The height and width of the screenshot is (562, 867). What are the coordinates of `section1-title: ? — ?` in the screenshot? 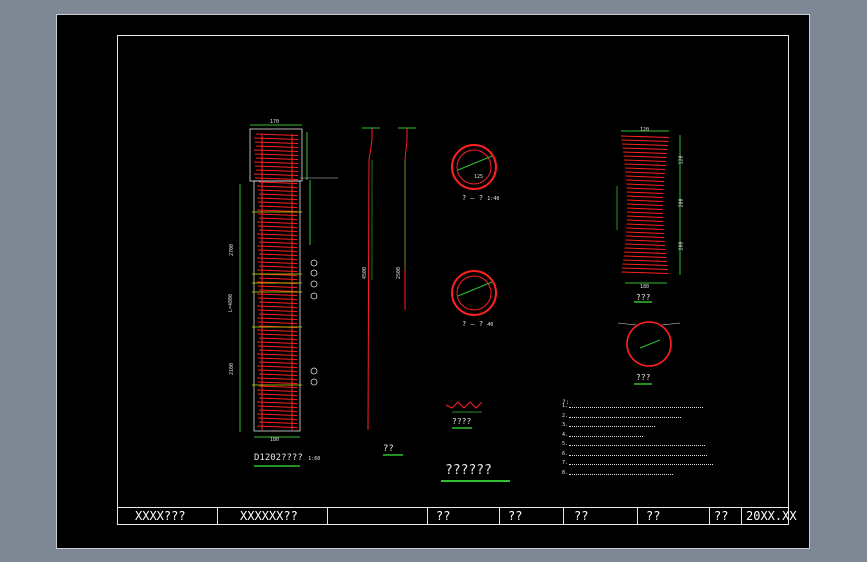 It's located at (473, 198).